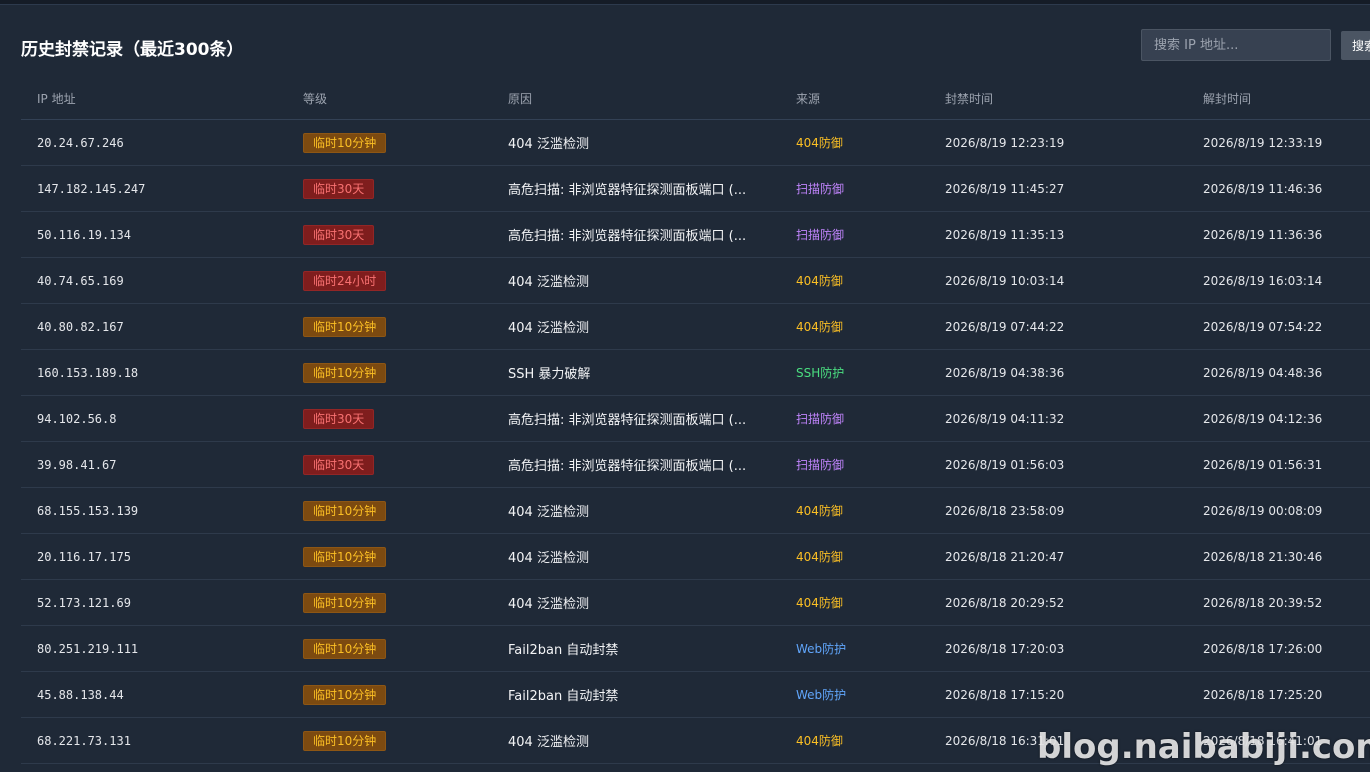 The height and width of the screenshot is (772, 1370). Describe the element at coordinates (1005, 188) in the screenshot. I see `ban-time: 2026/8/19 11:45:27` at that location.